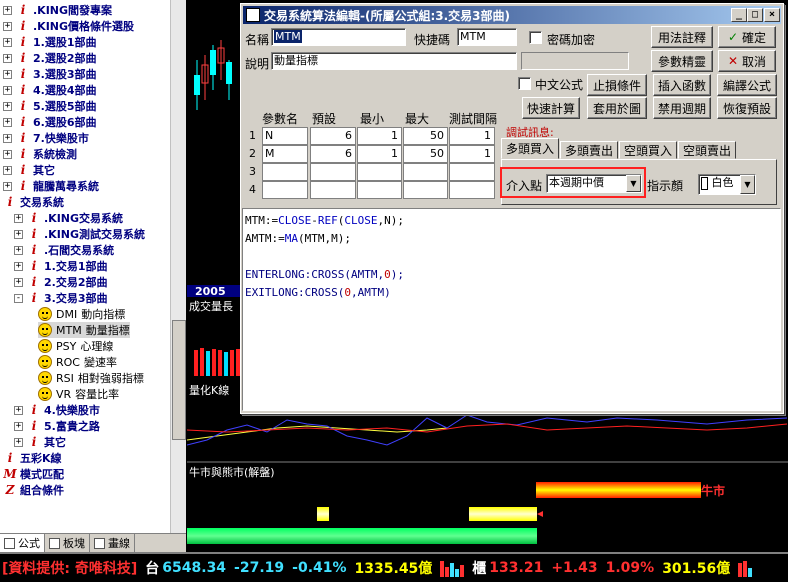  I want to click on param-tune-button: 參數精靈, so click(682, 61).